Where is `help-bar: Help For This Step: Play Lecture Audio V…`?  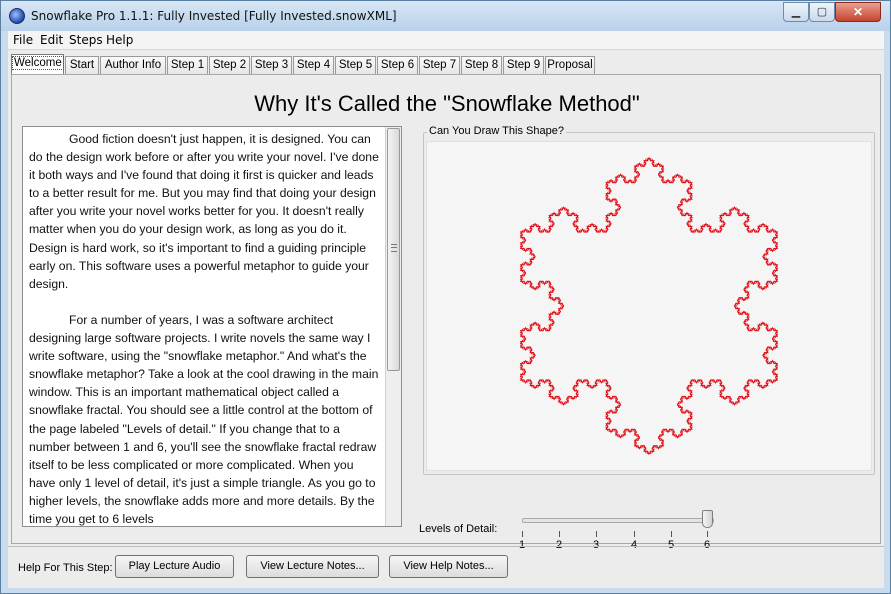 help-bar: Help For This Step: Play Lecture Audio V… is located at coordinates (446, 566).